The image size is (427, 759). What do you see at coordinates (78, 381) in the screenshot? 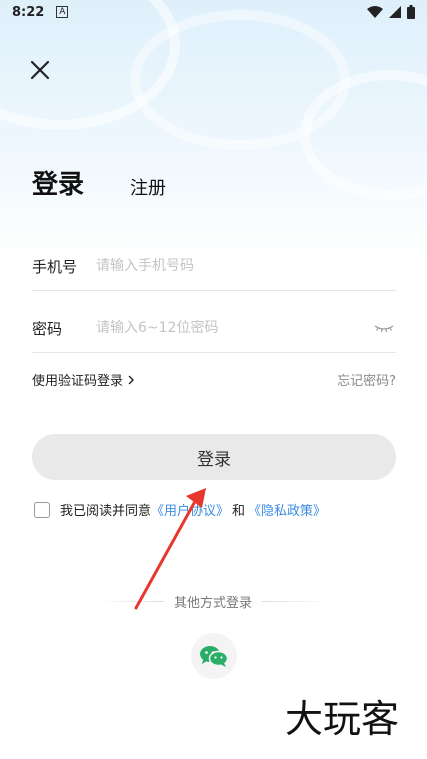
I see `sms-login-label: 使用验证码登录` at bounding box center [78, 381].